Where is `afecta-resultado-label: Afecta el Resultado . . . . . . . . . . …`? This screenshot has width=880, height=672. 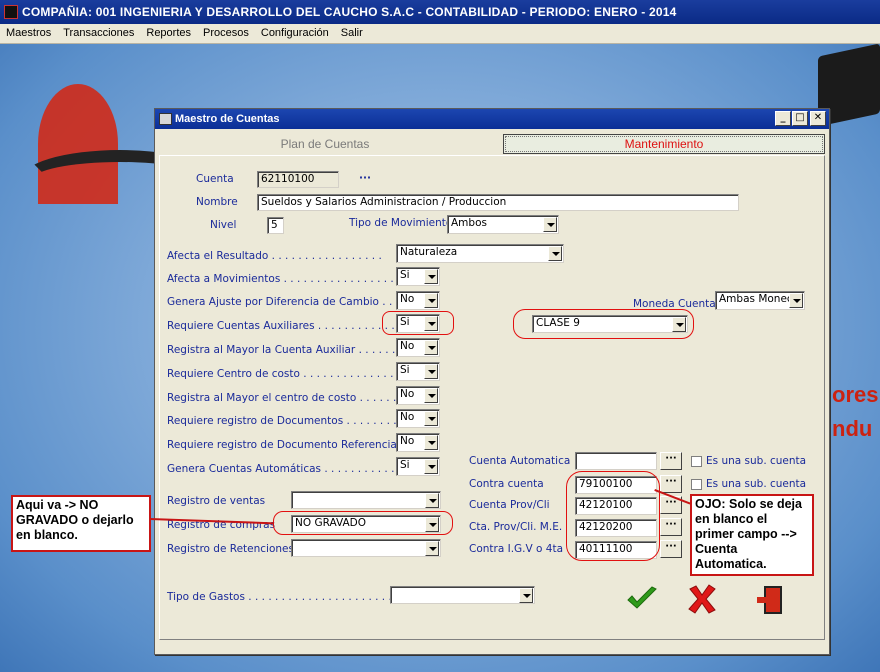 afecta-resultado-label: Afecta el Resultado . . . . . . . . . . … is located at coordinates (274, 256).